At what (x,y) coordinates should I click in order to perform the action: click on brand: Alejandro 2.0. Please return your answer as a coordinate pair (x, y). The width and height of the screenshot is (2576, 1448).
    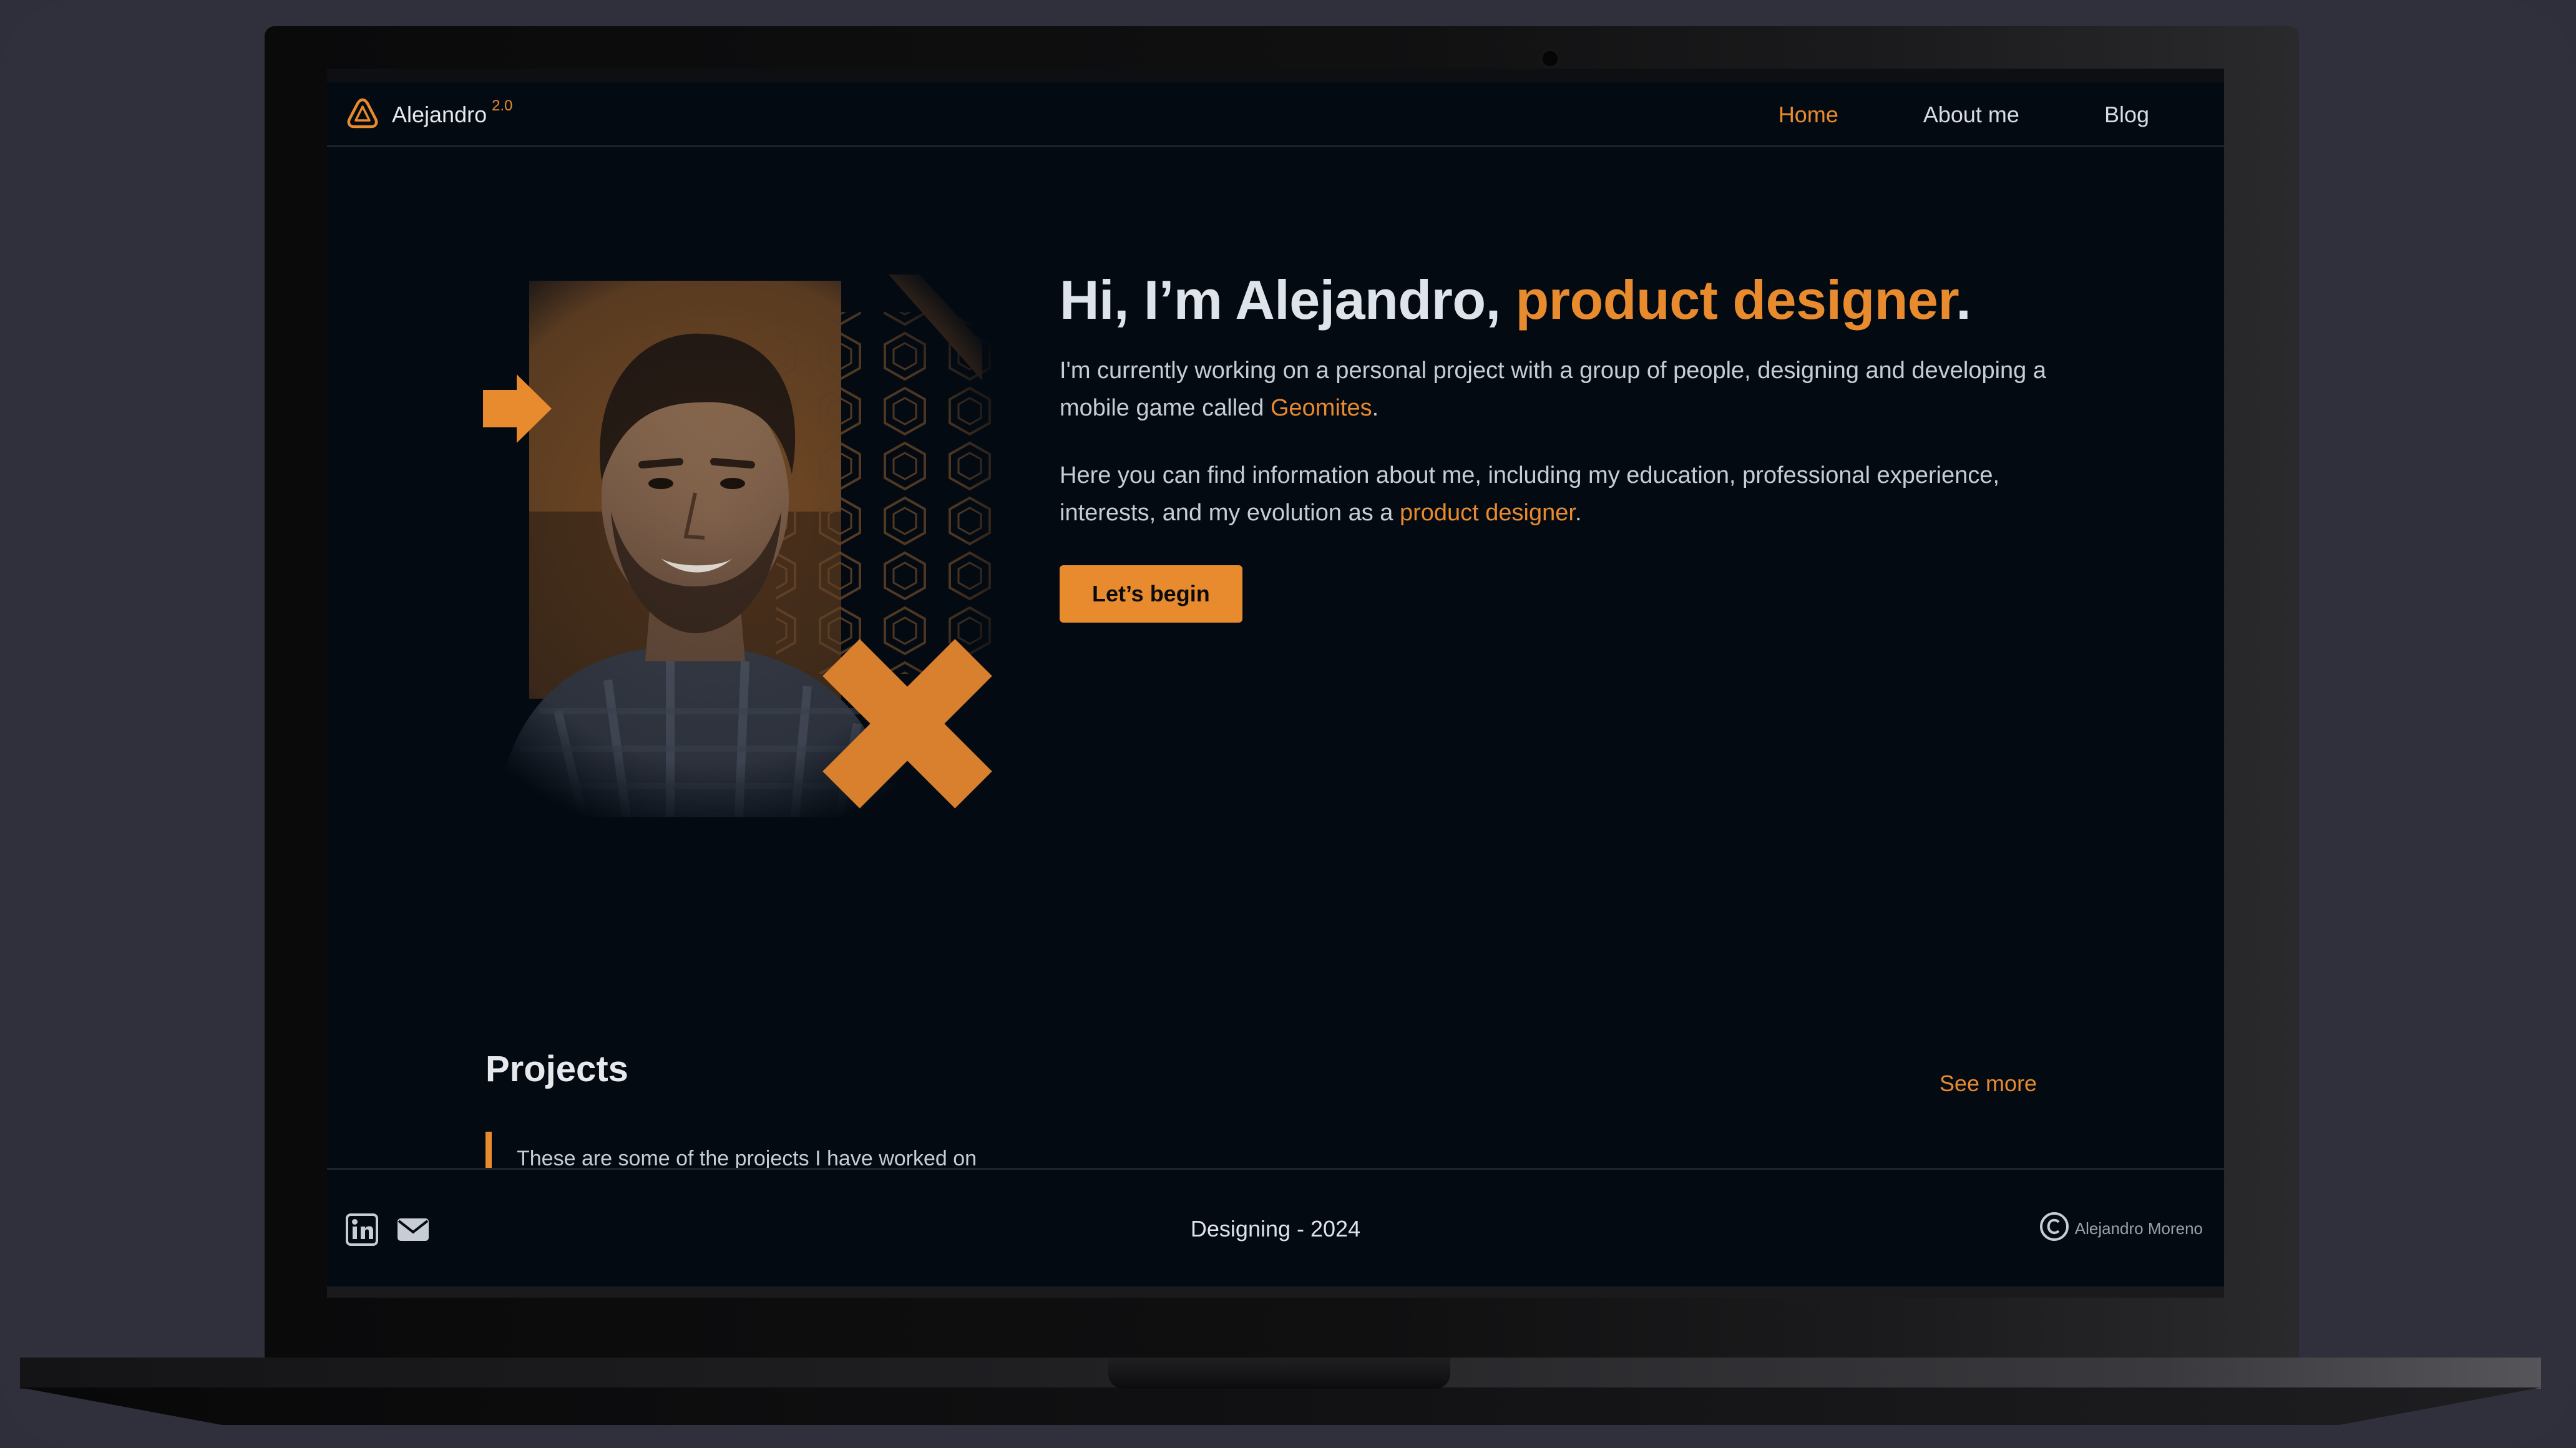
    Looking at the image, I should click on (429, 114).